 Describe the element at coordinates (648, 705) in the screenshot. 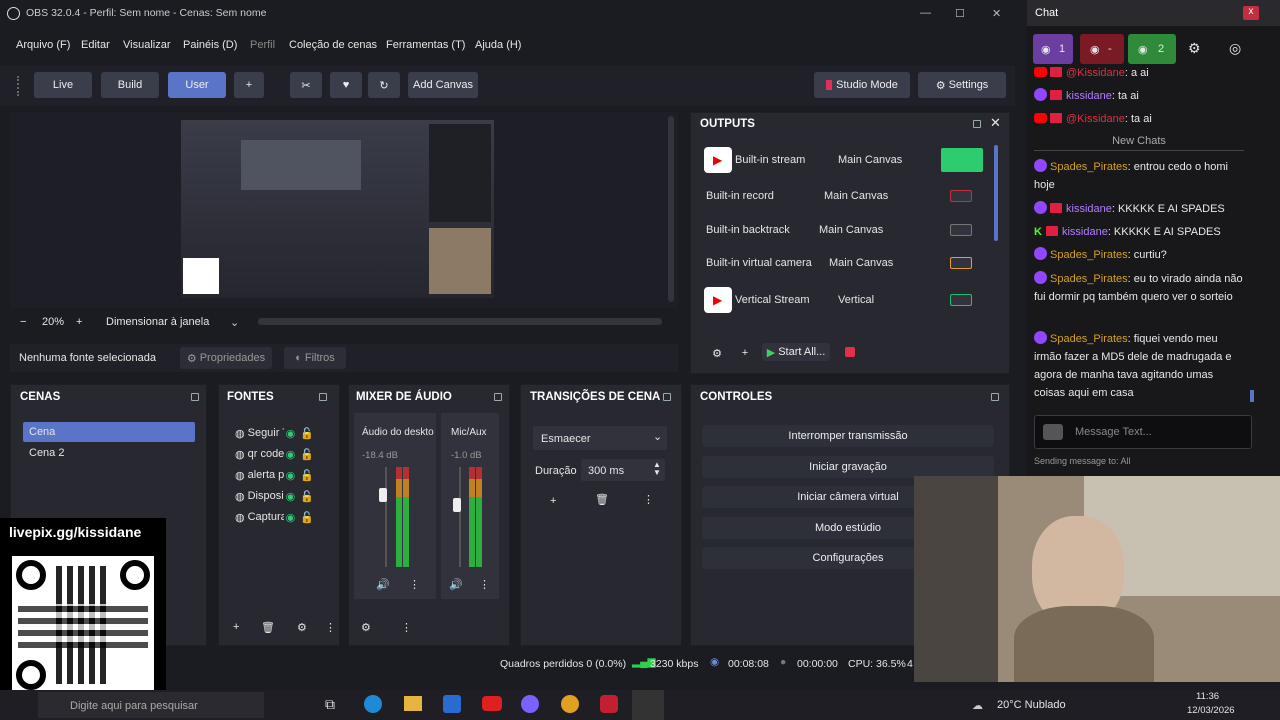

I see `obs-taskbar-icon` at that location.